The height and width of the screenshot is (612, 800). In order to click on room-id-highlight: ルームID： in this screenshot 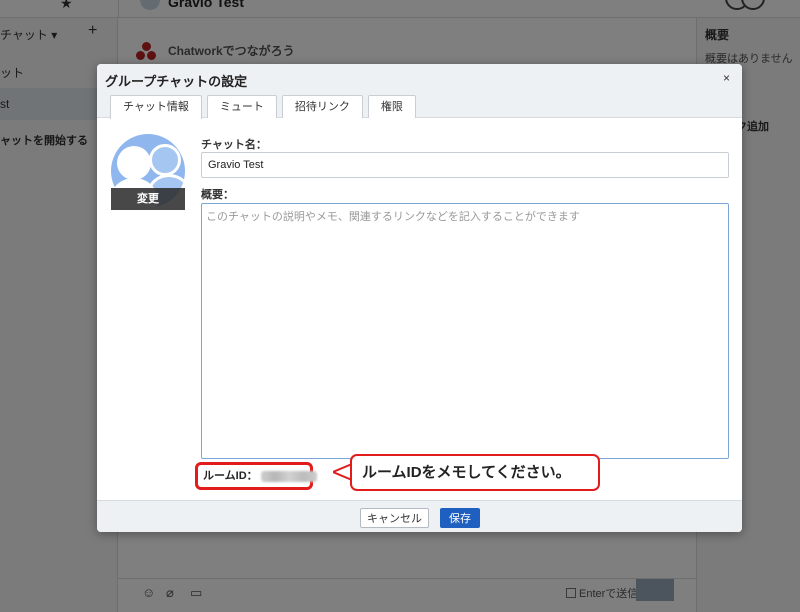, I will do `click(256, 476)`.